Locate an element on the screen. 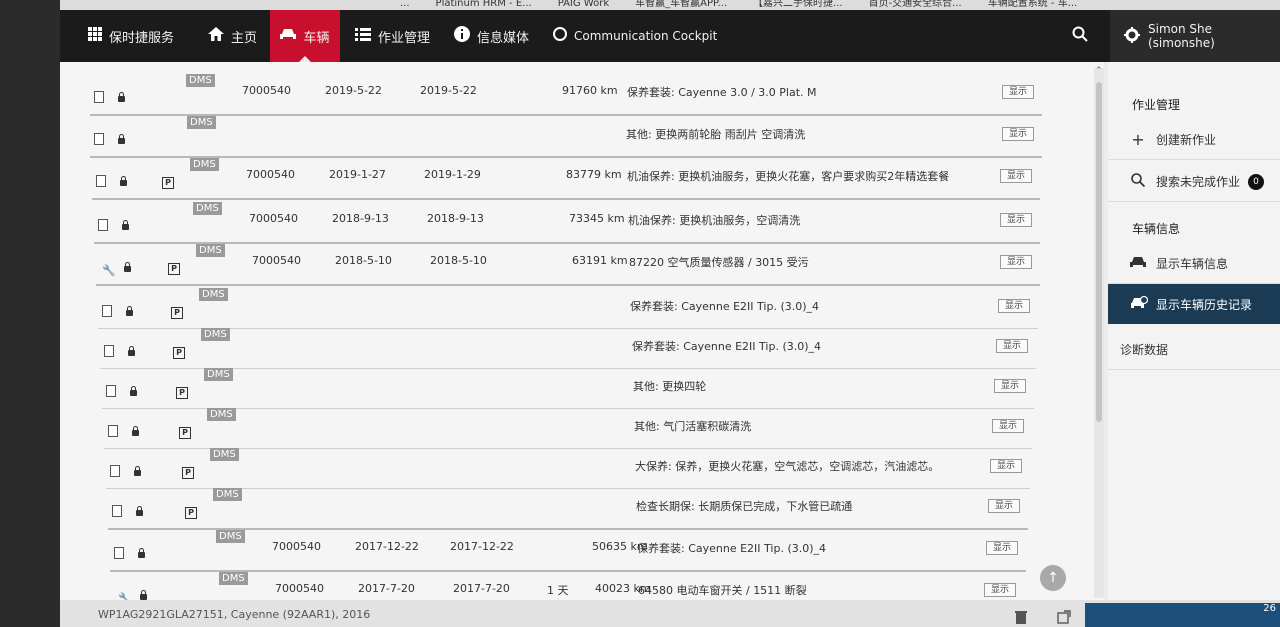 This screenshot has height=627, width=1280. search-icon is located at coordinates (1138, 181).